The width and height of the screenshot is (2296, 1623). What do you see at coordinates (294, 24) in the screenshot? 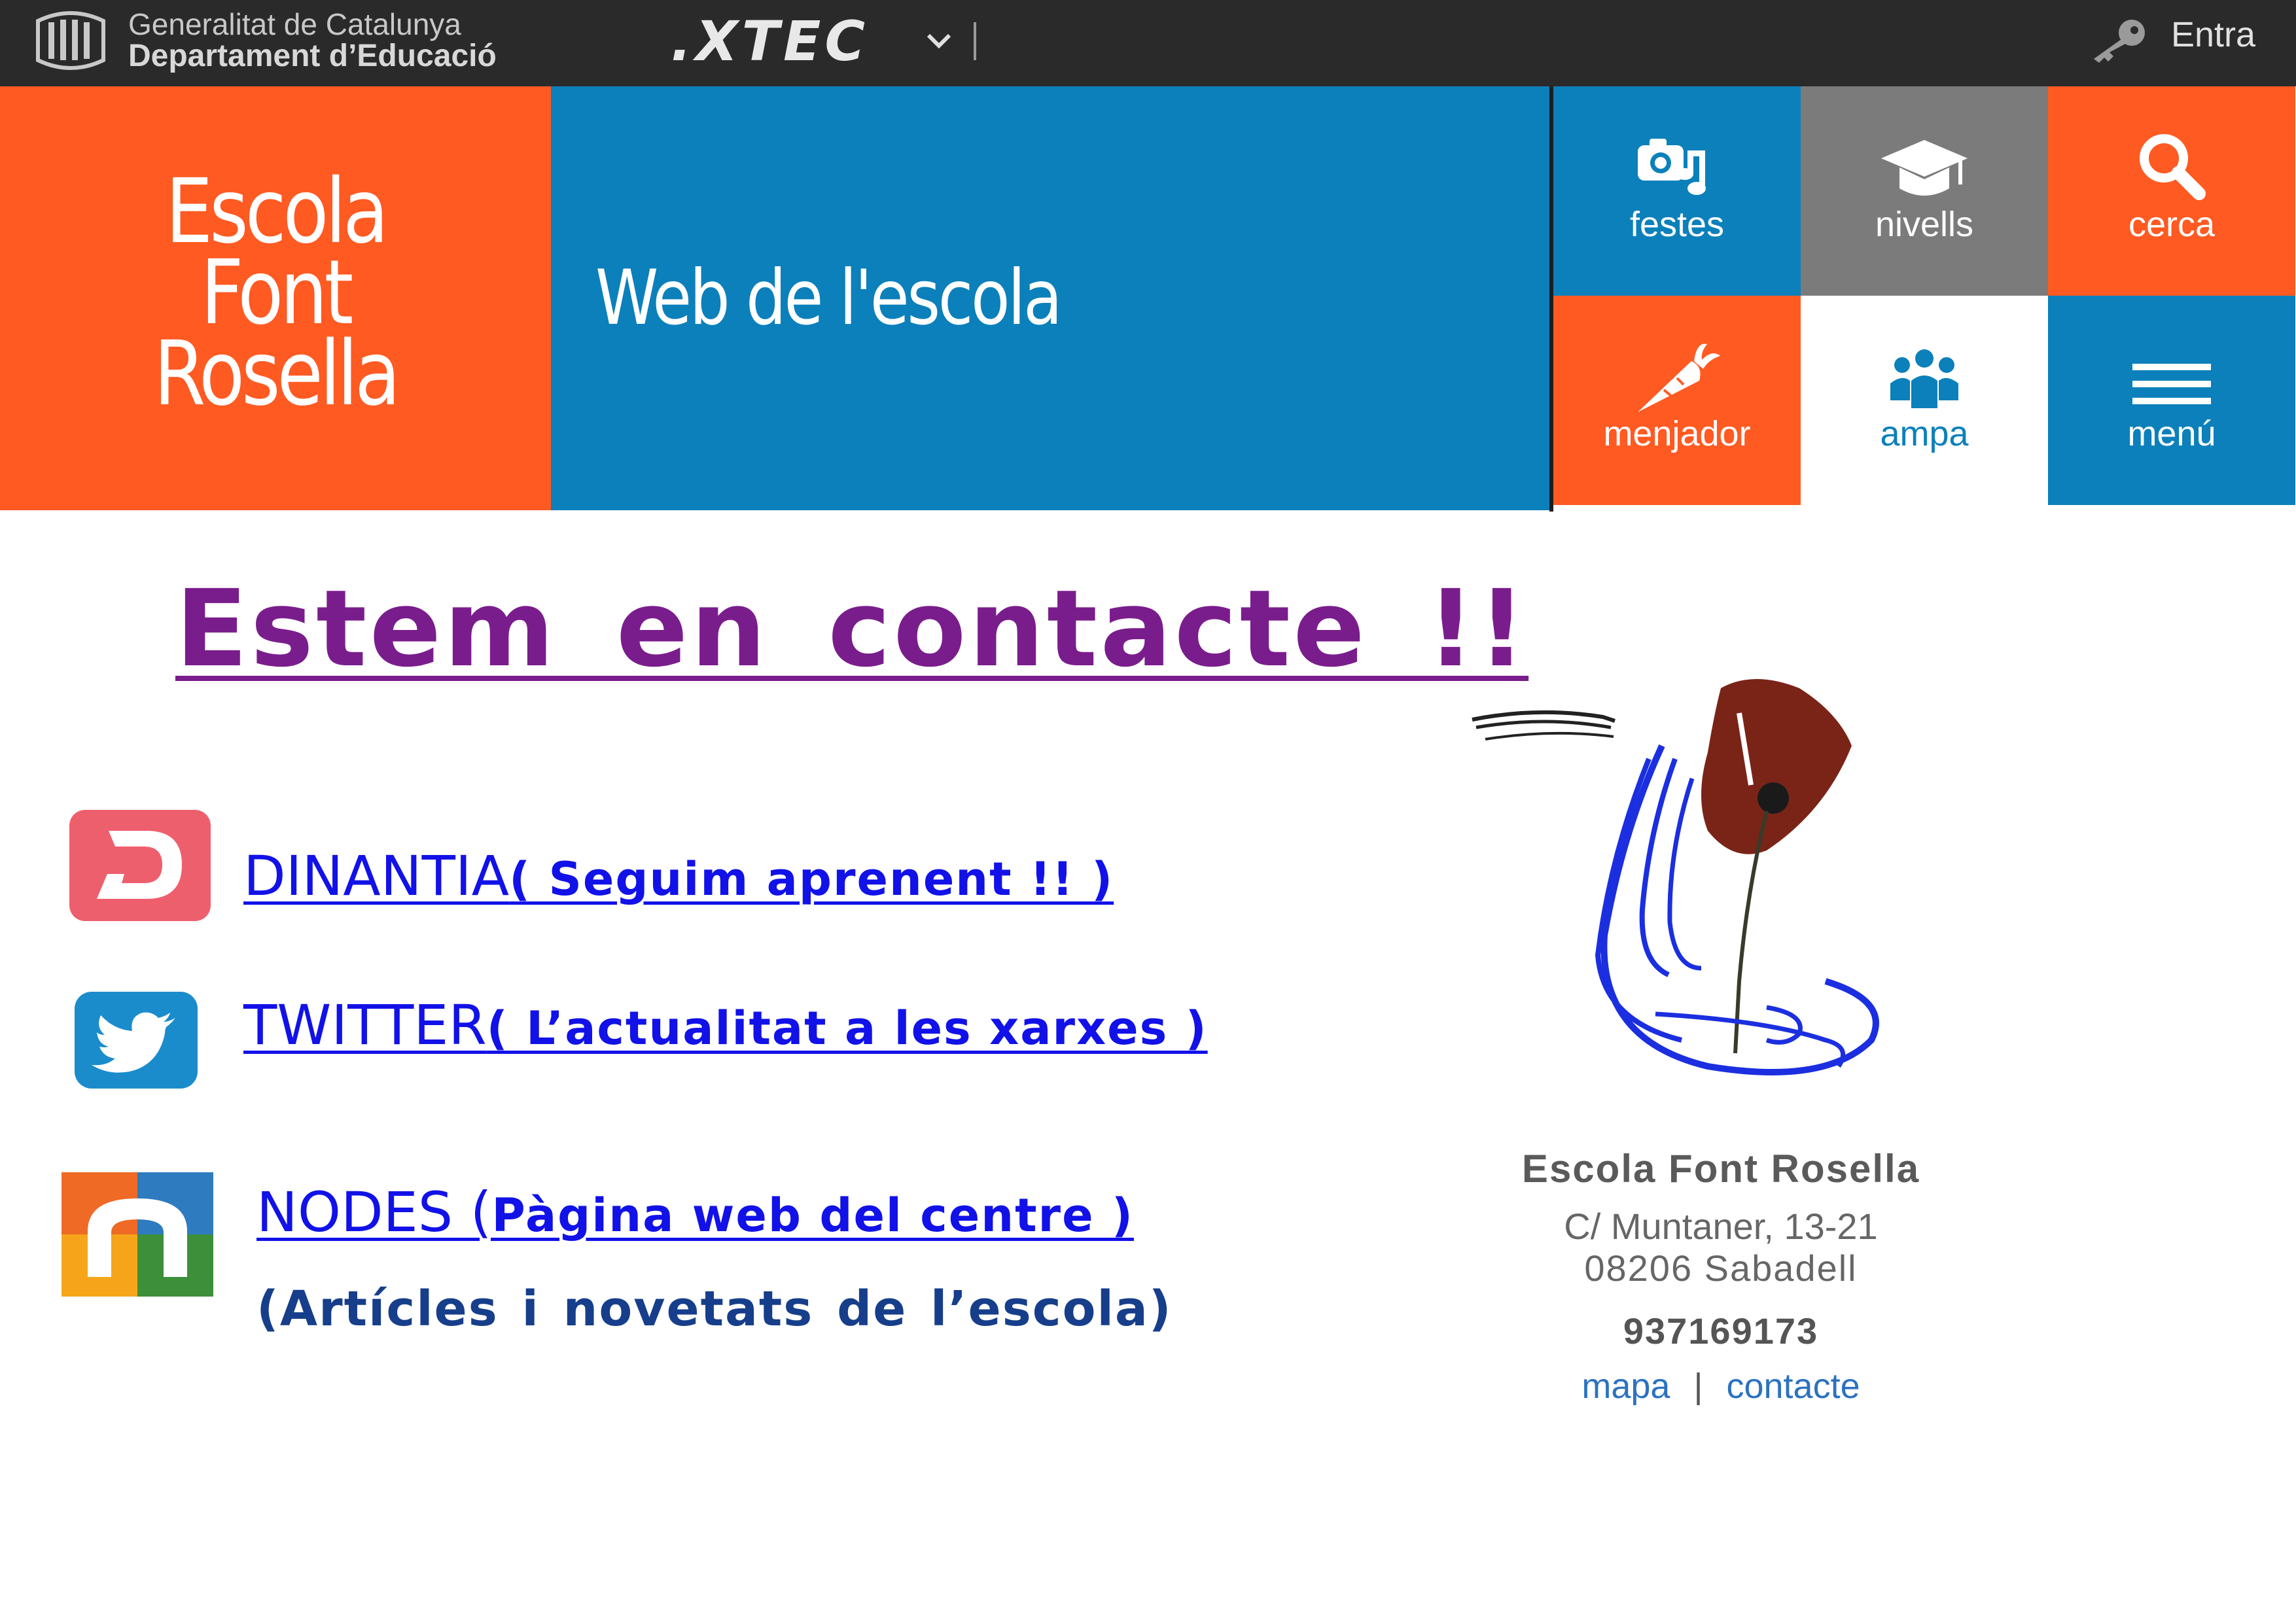
I see `generalitat-name: Generalitat de Catalunya` at bounding box center [294, 24].